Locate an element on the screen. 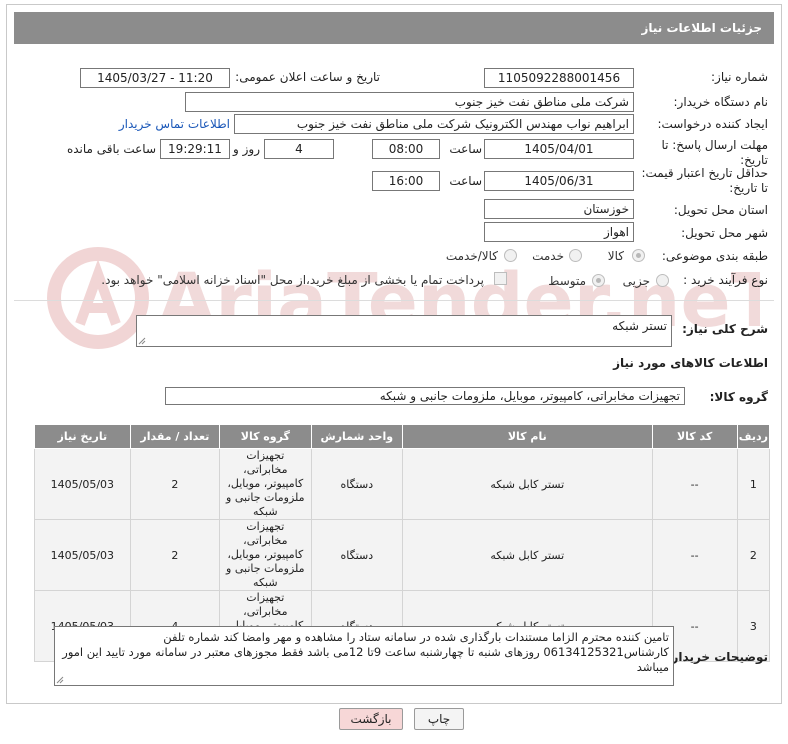  process-radio-minor is located at coordinates (662, 280).